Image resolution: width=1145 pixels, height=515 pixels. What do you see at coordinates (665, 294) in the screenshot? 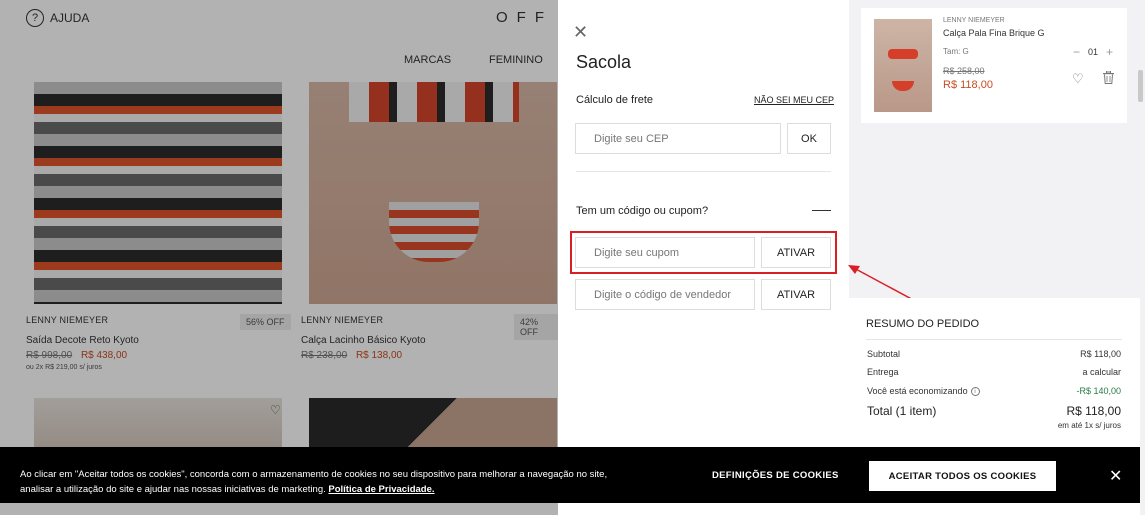
I see `seller-code-input: Digite o código de vendedor` at bounding box center [665, 294].